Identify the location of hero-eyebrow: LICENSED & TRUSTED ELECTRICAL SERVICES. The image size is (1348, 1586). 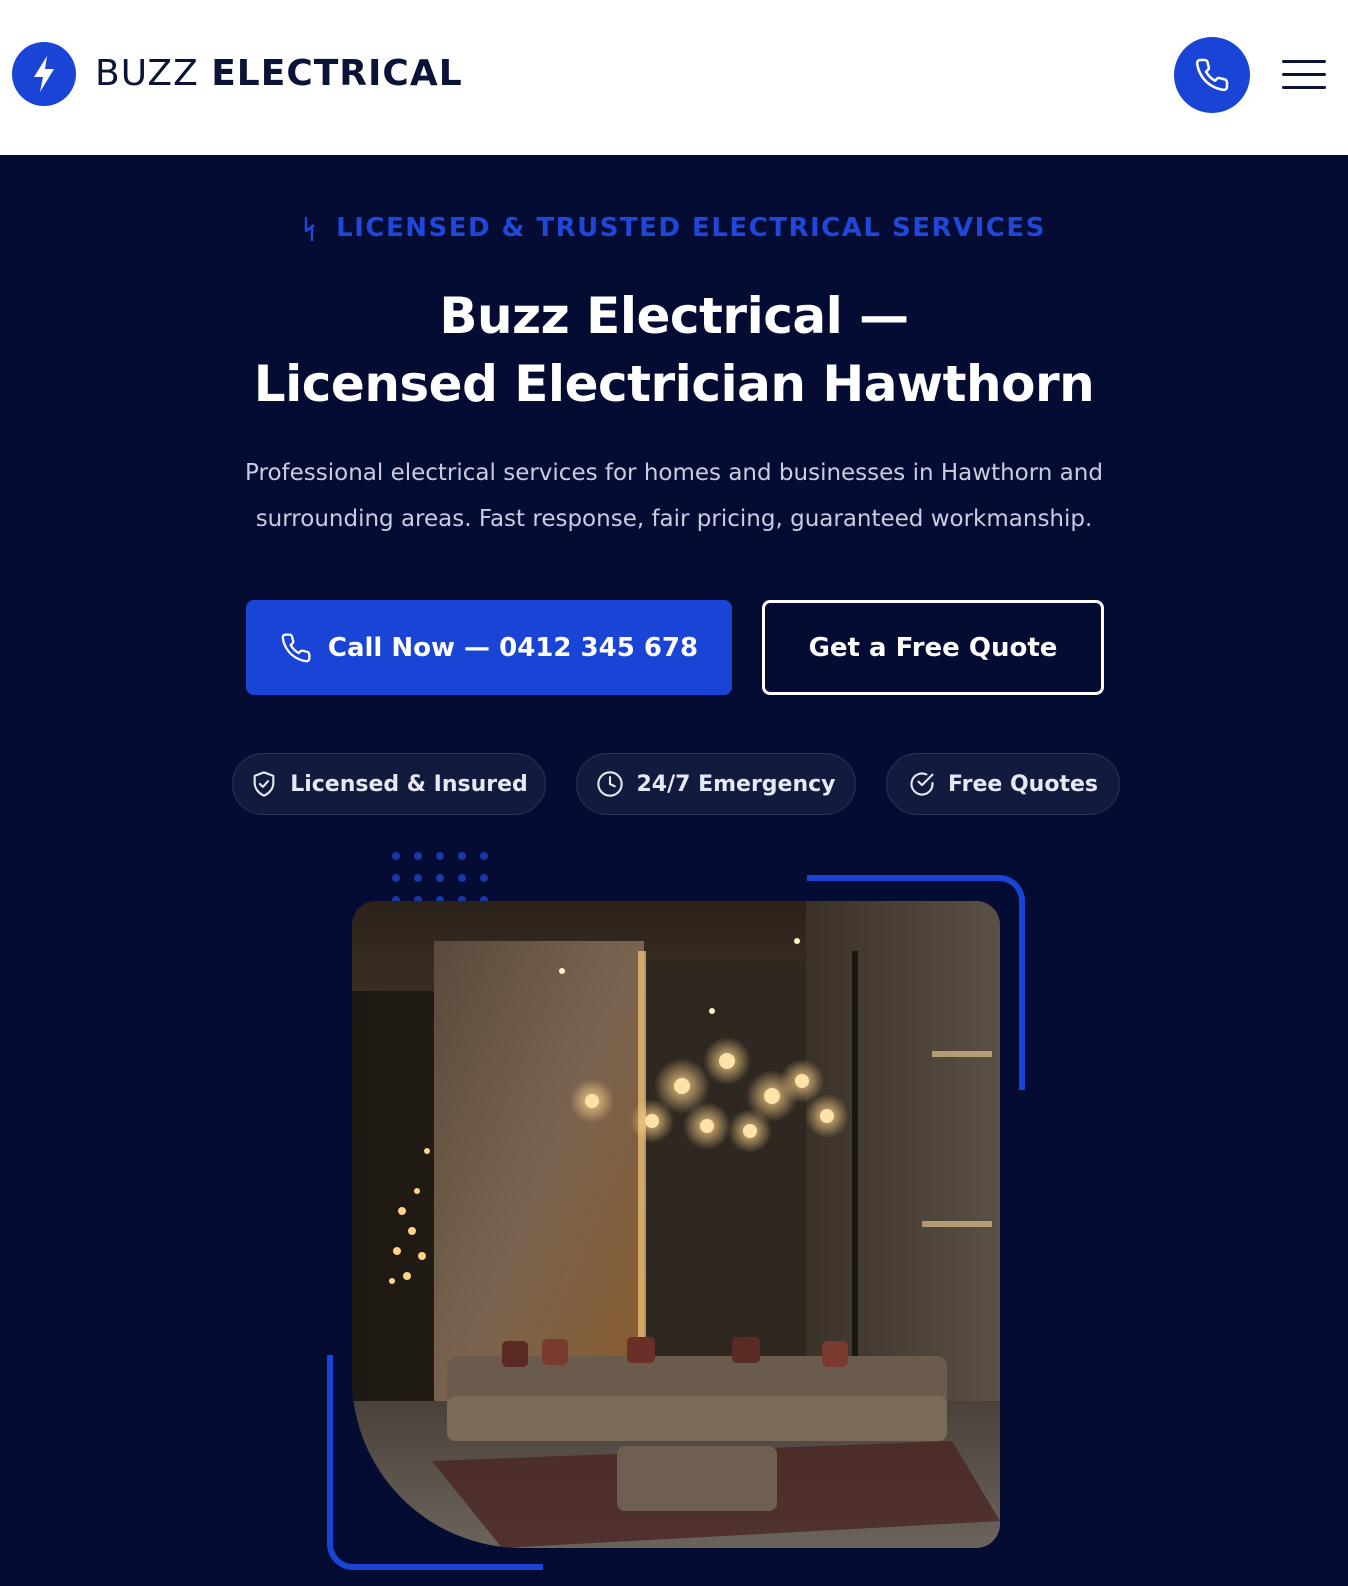
(674, 228).